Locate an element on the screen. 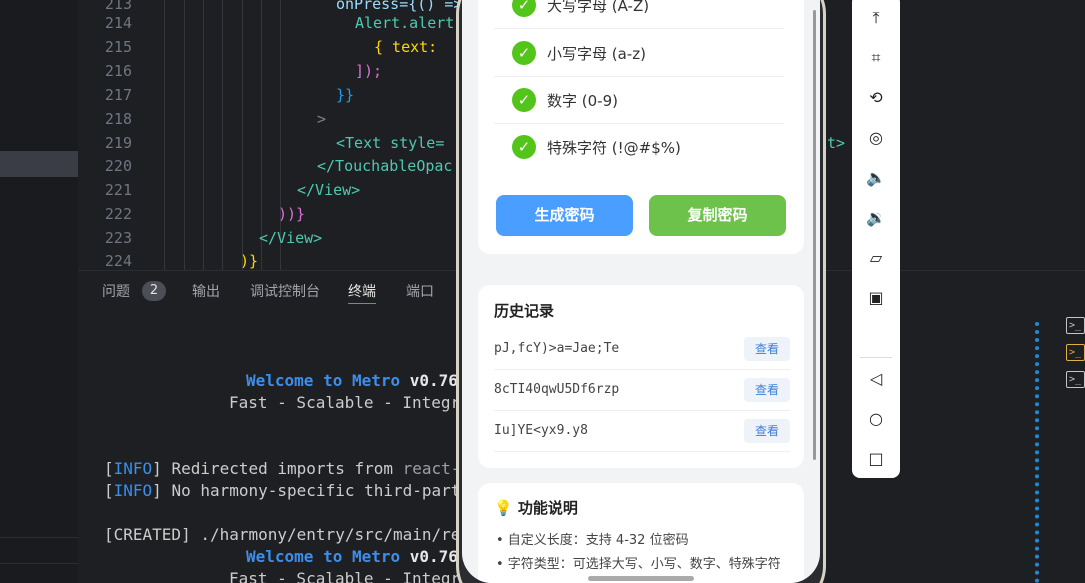  lightbulb-icon: 💡 is located at coordinates (503, 508).